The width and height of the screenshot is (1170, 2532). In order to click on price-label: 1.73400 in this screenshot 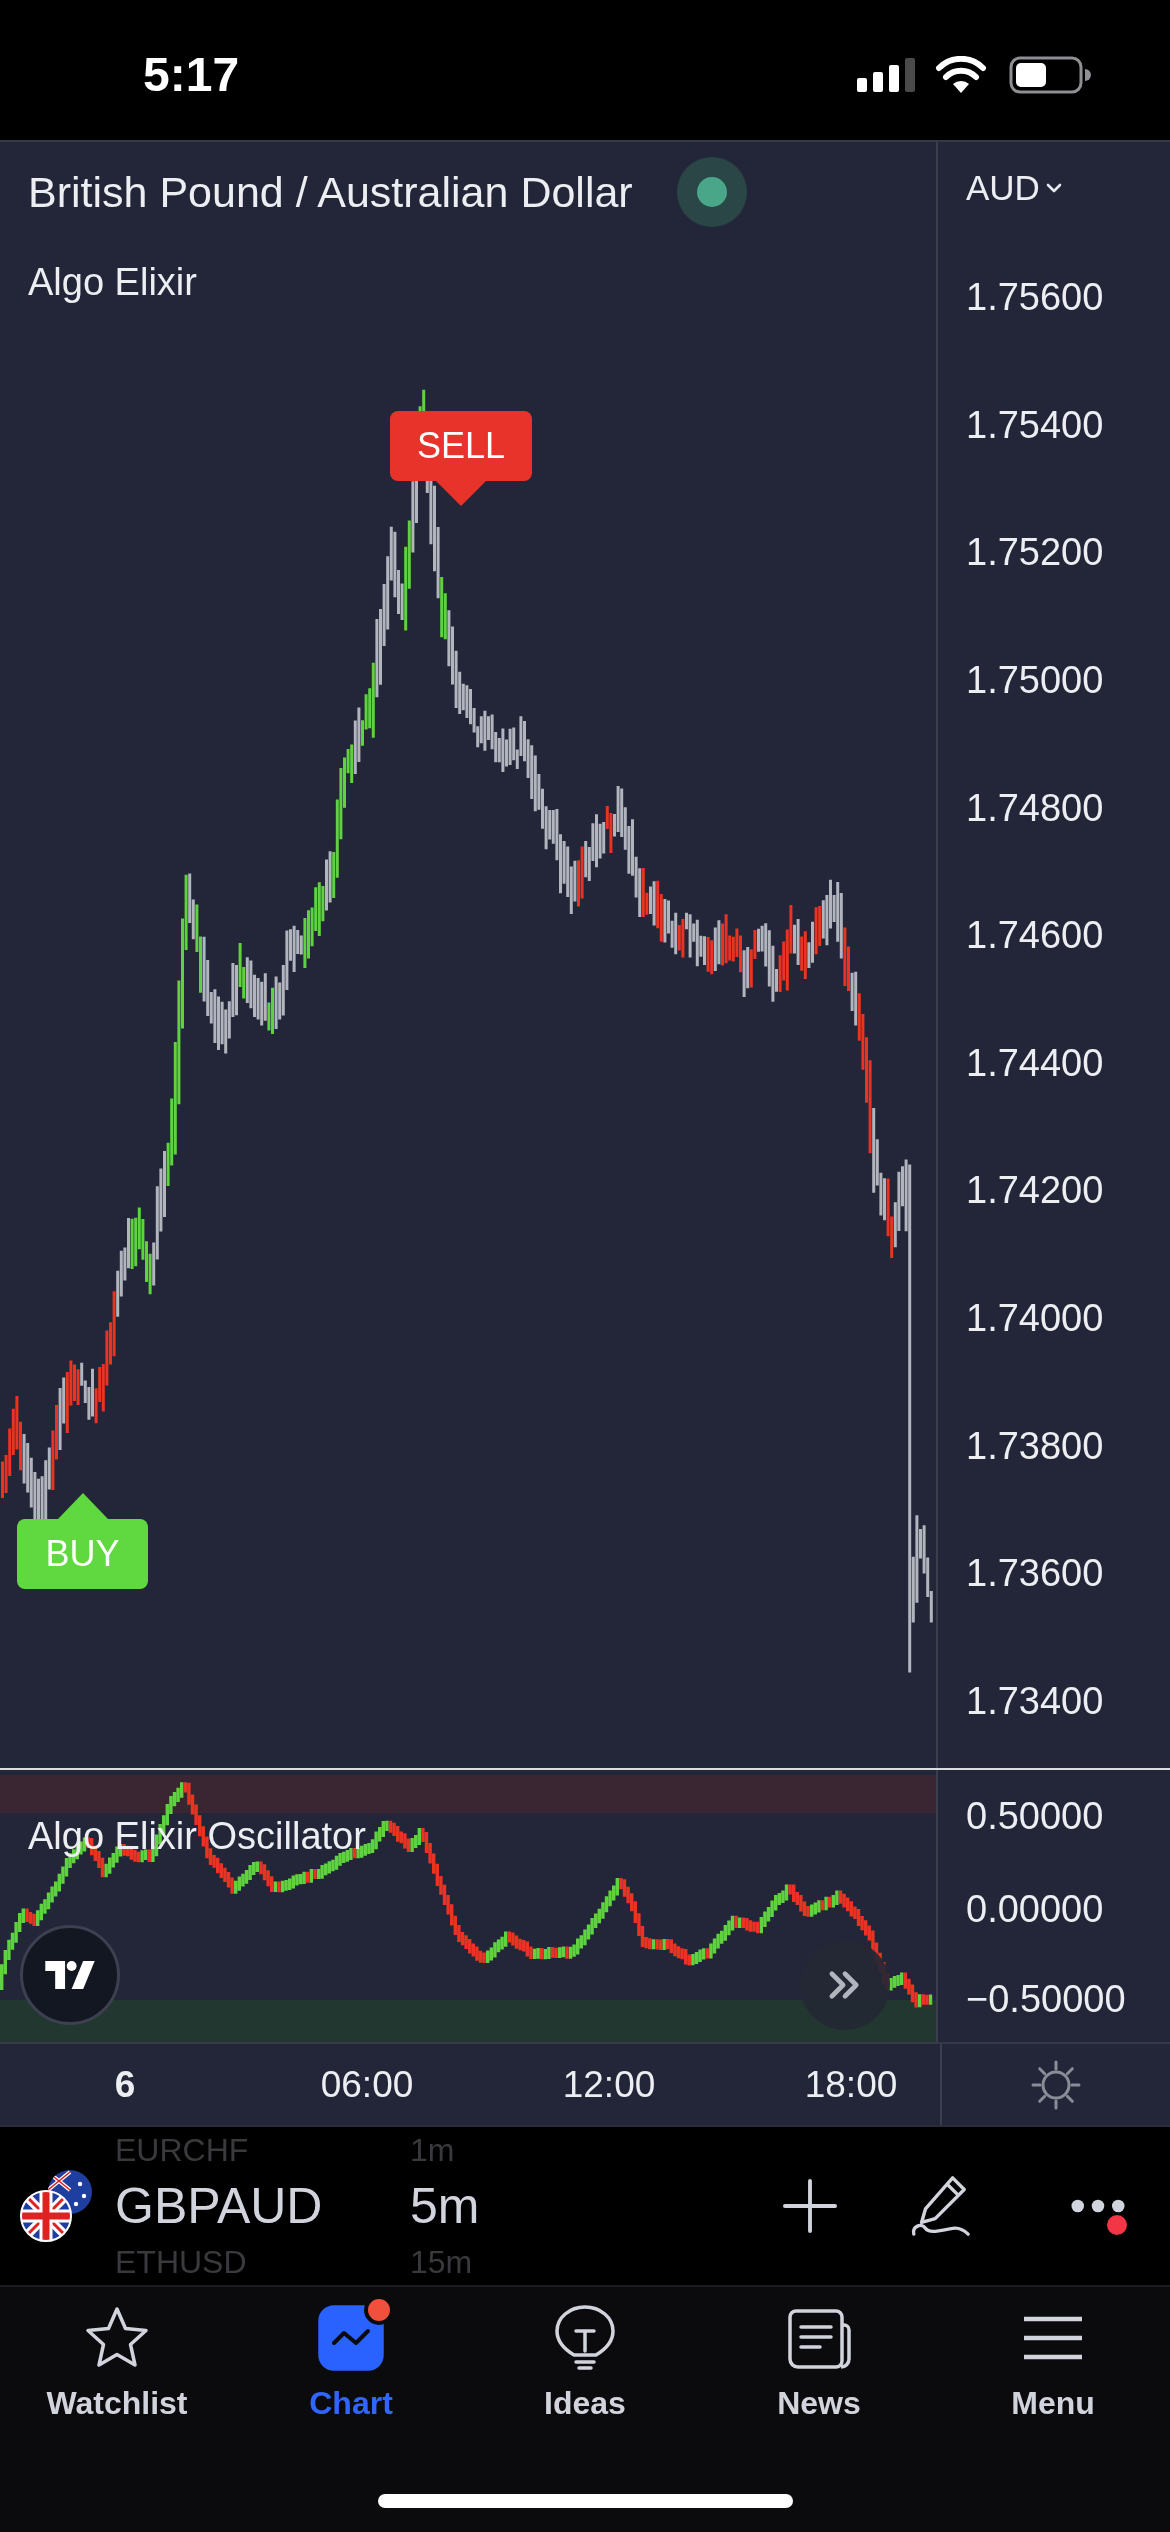, I will do `click(1035, 1701)`.